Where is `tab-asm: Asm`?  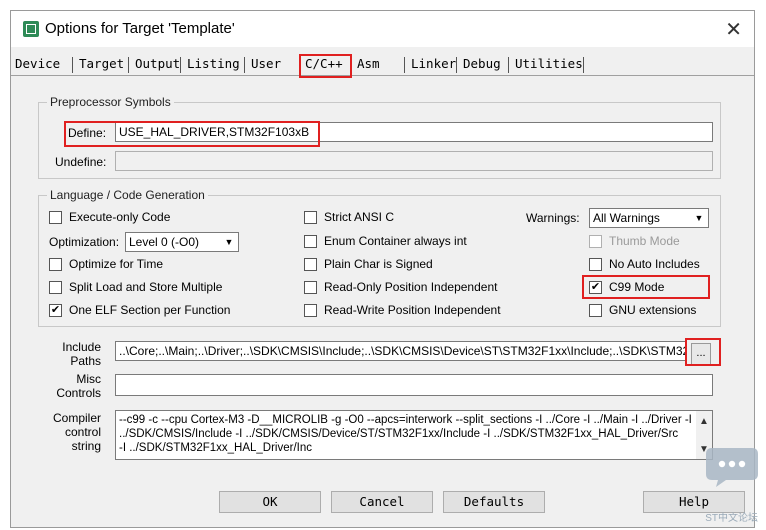
tab-asm: Asm is located at coordinates (368, 64).